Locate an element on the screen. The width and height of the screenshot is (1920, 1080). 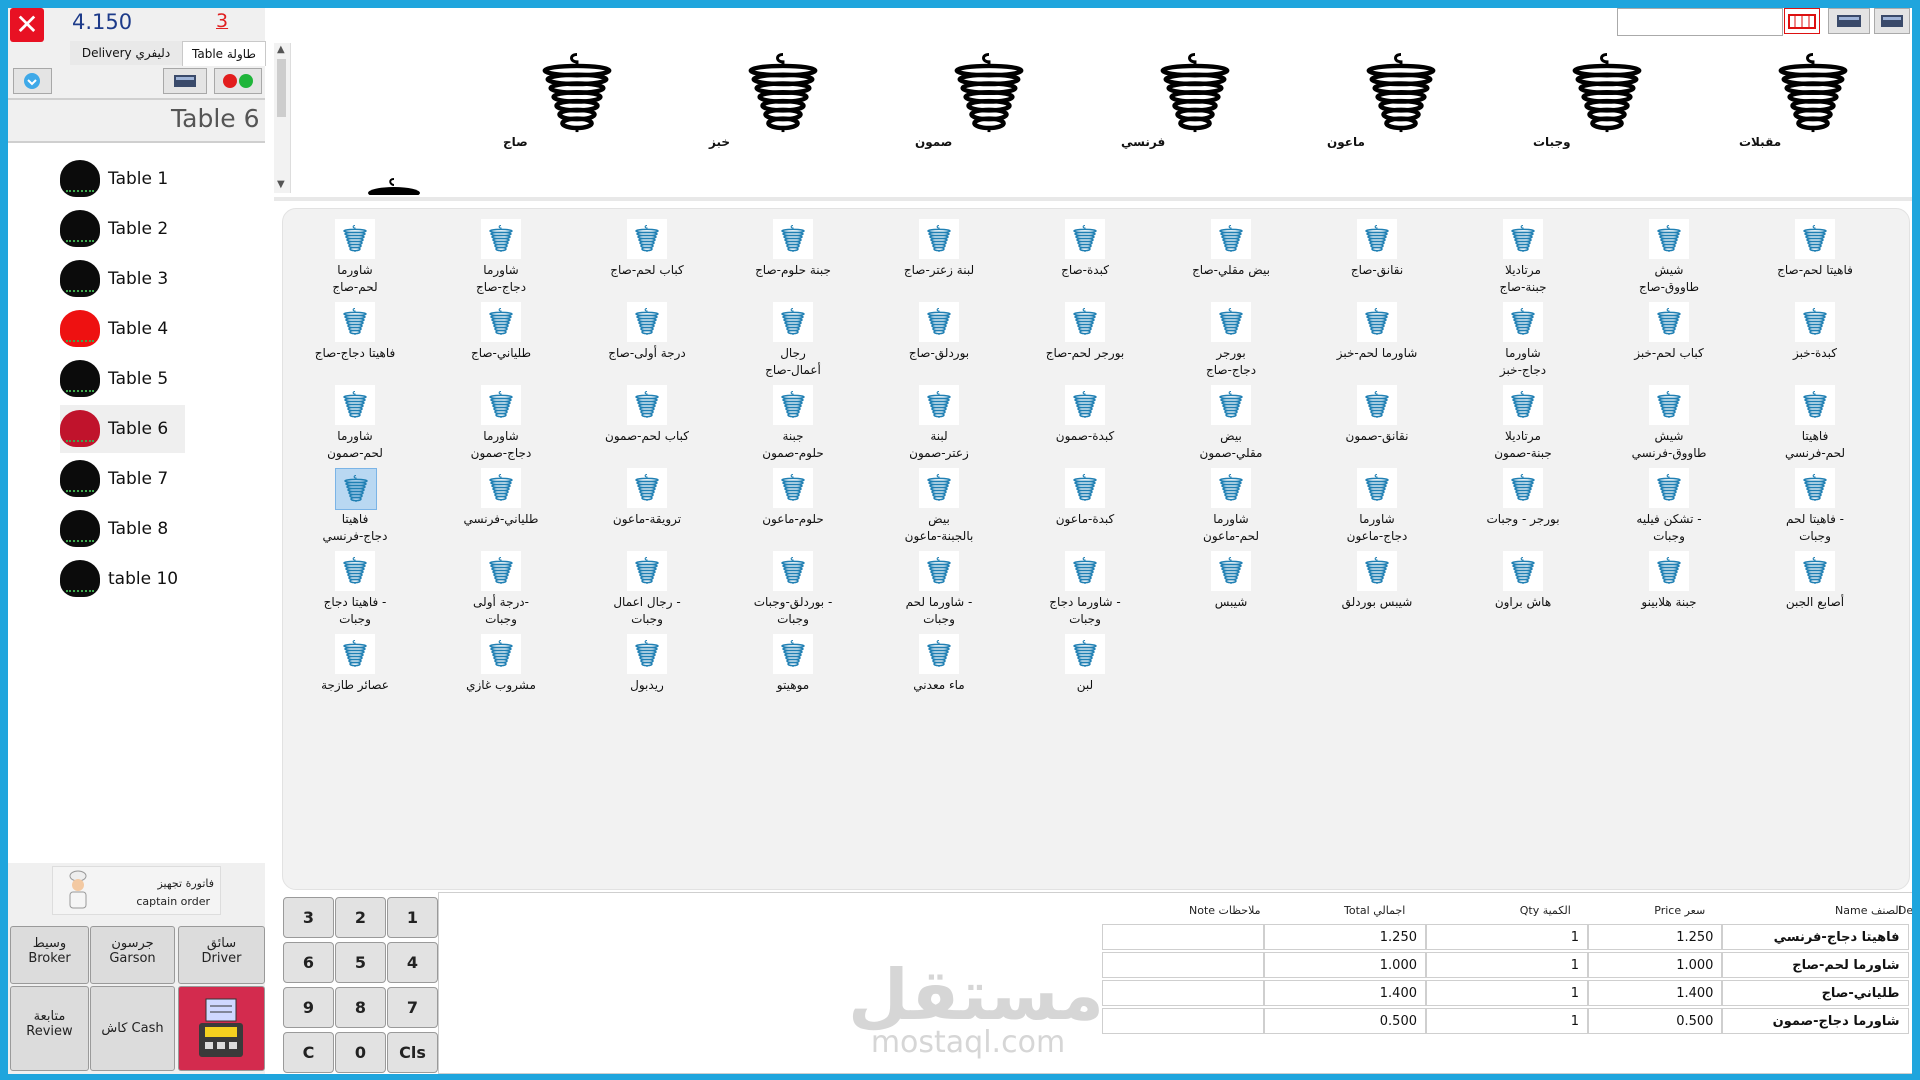
driver-button: سائق Driver is located at coordinates (221, 955).